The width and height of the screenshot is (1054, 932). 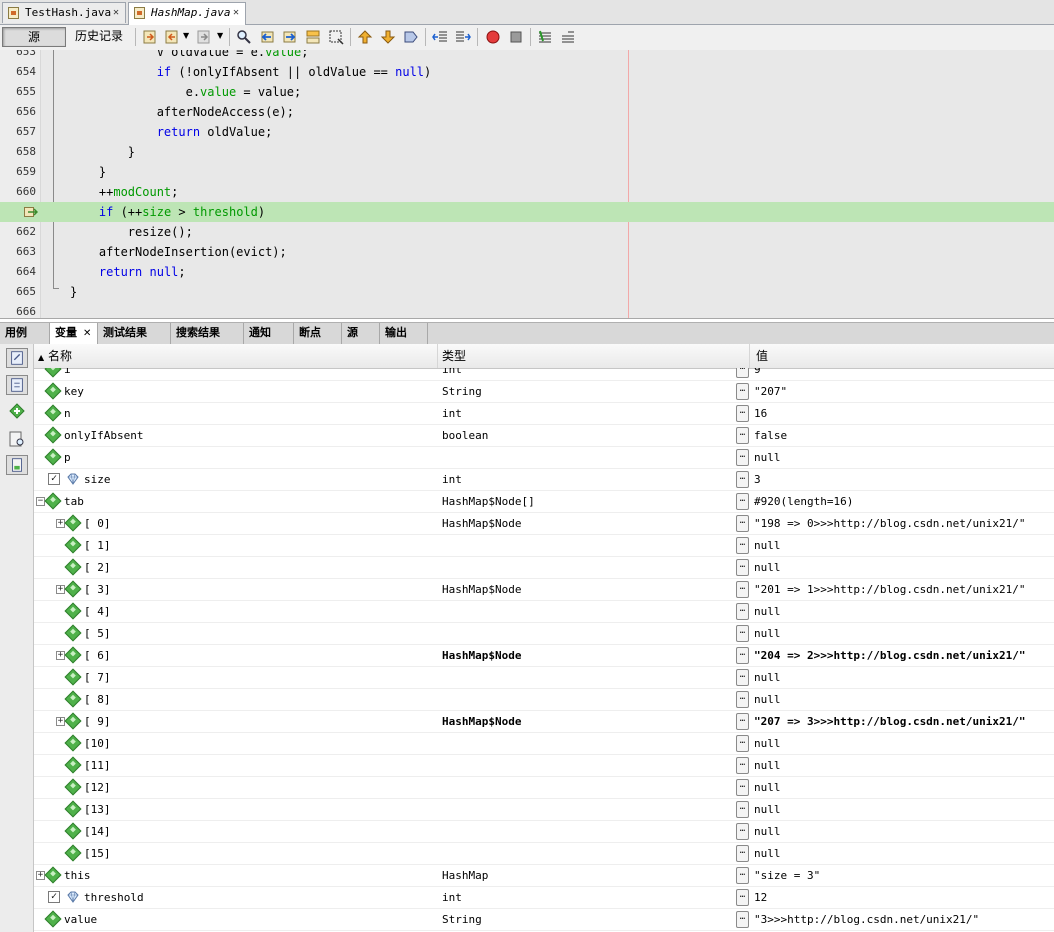 What do you see at coordinates (388, 37) in the screenshot?
I see `next-bookmark-icon` at bounding box center [388, 37].